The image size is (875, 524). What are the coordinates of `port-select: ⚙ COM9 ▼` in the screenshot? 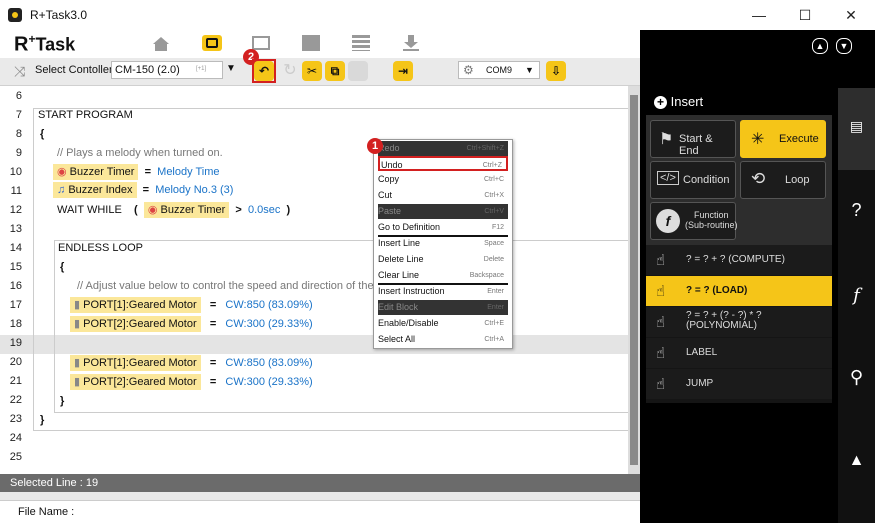 It's located at (499, 70).